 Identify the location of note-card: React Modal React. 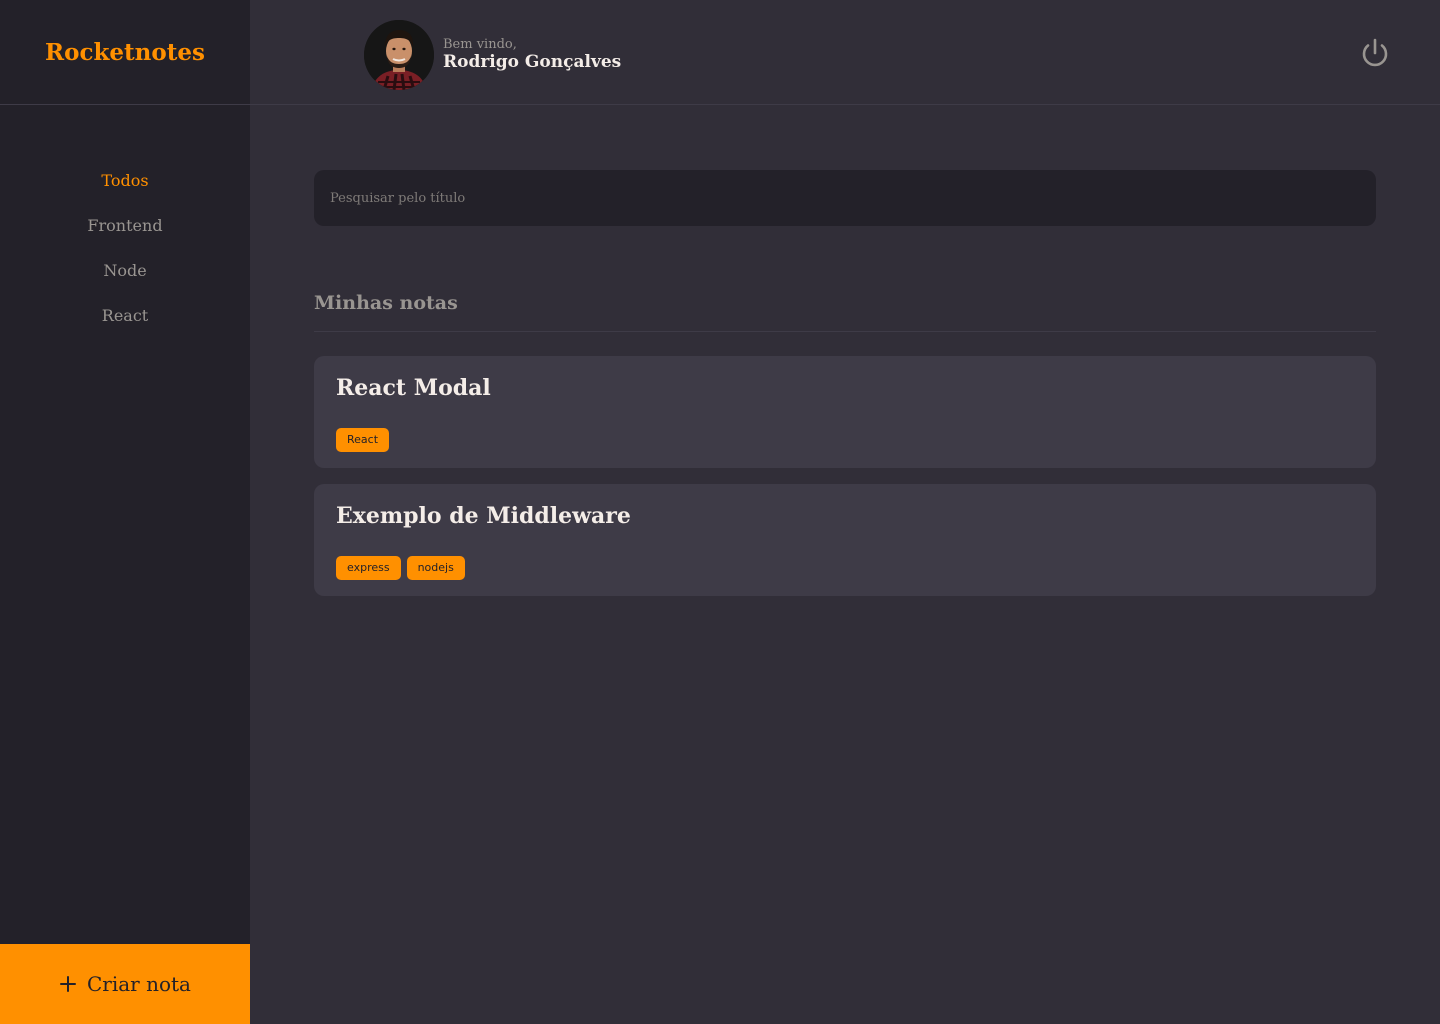
(845, 412).